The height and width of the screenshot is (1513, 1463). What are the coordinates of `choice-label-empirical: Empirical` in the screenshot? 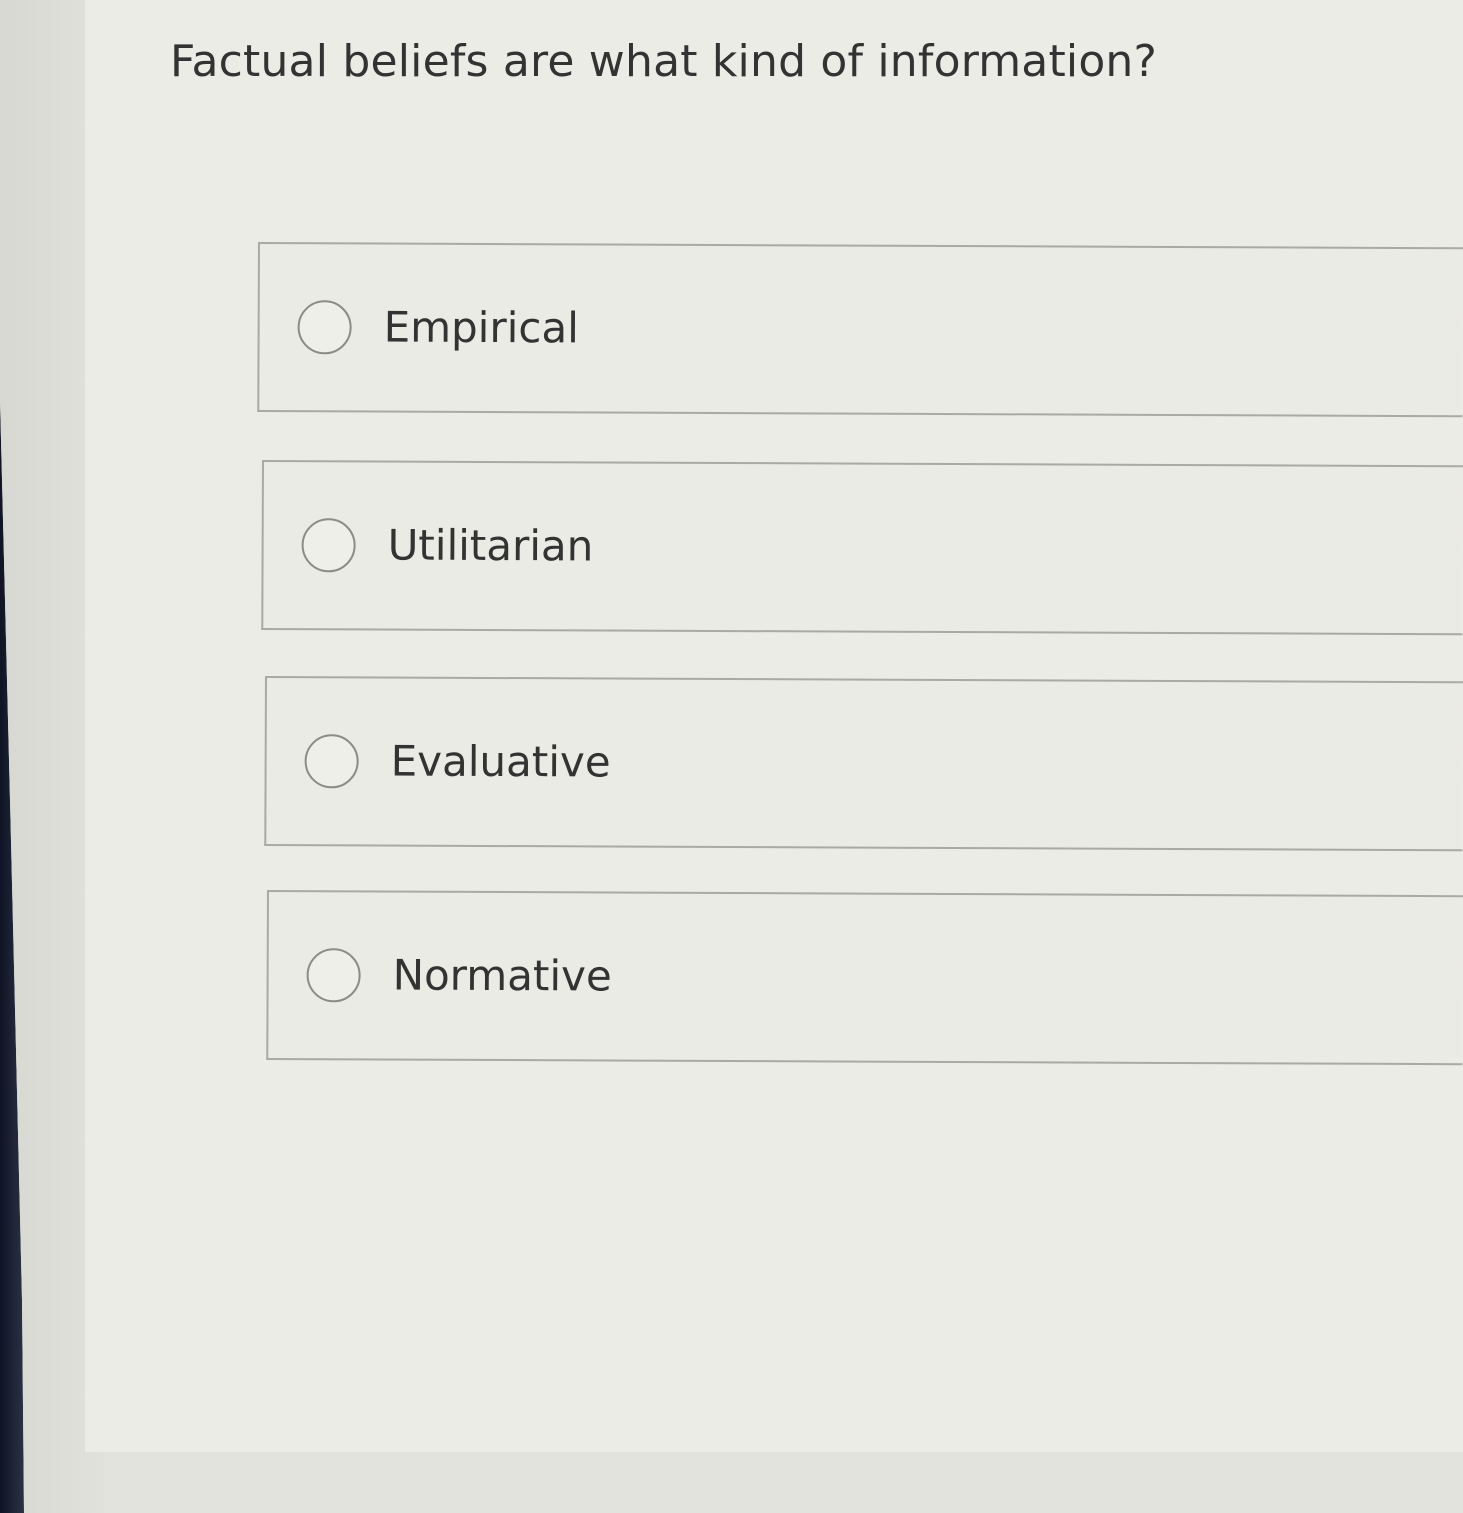 It's located at (481, 327).